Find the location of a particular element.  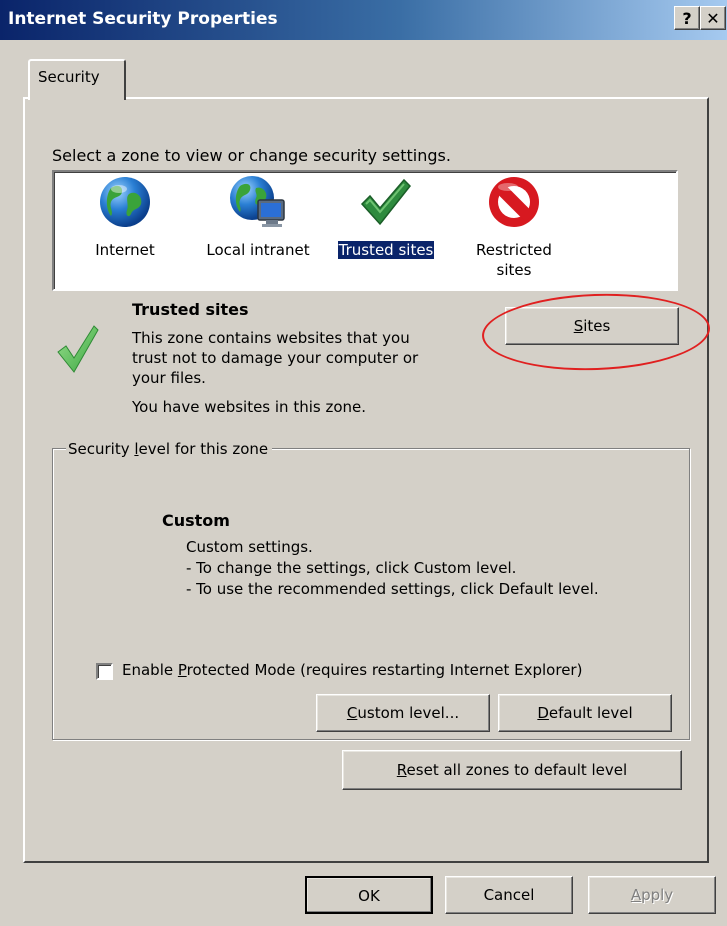

zone-internet: Internet is located at coordinates (125, 217).